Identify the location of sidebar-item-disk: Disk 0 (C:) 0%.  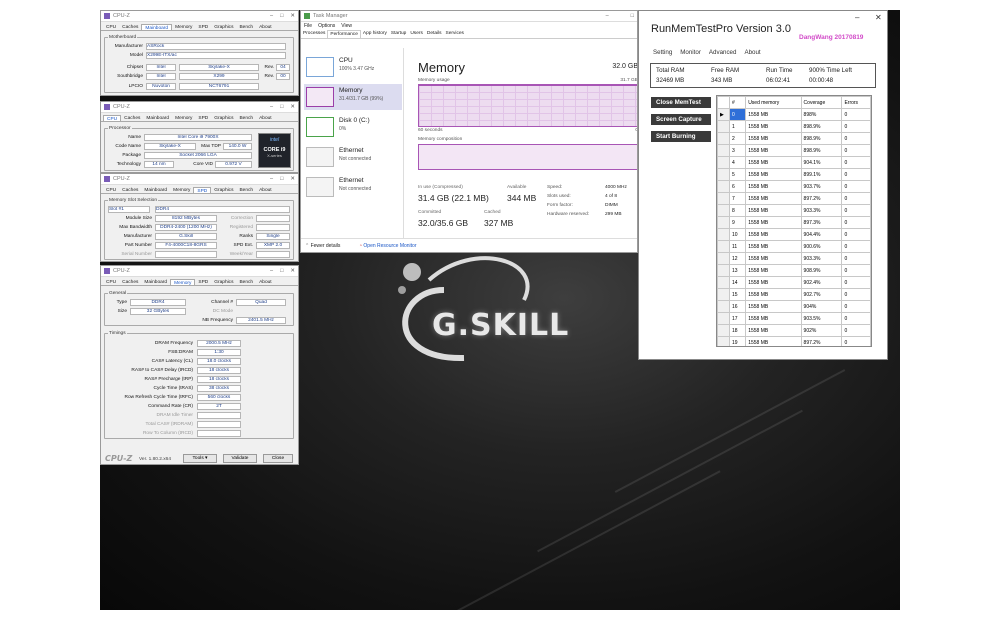
(353, 127).